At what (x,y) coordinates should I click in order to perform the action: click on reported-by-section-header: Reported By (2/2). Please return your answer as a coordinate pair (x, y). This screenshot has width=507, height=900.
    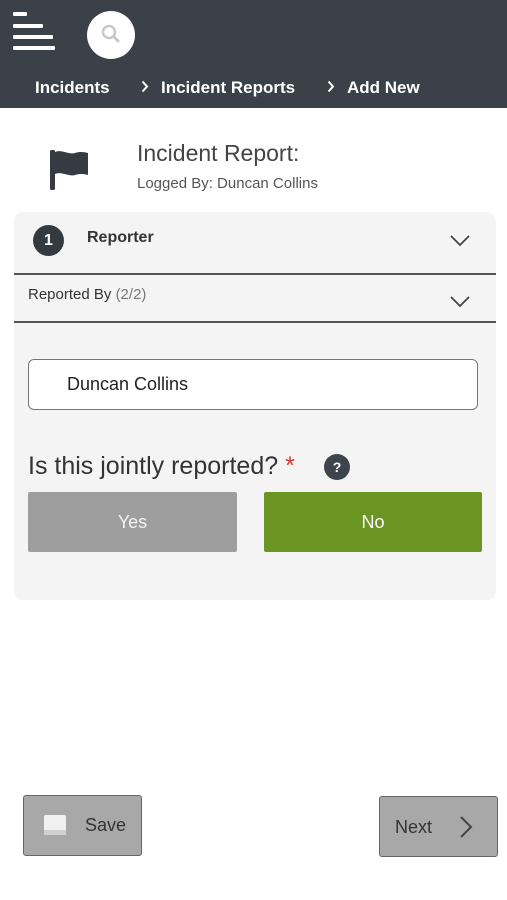
    Looking at the image, I should click on (255, 299).